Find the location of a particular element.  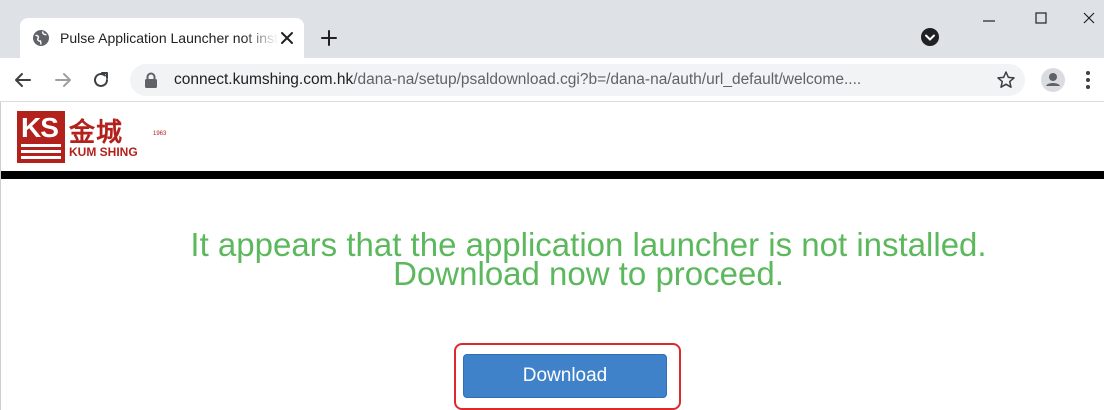

minimize-icon is located at coordinates (989, 21).